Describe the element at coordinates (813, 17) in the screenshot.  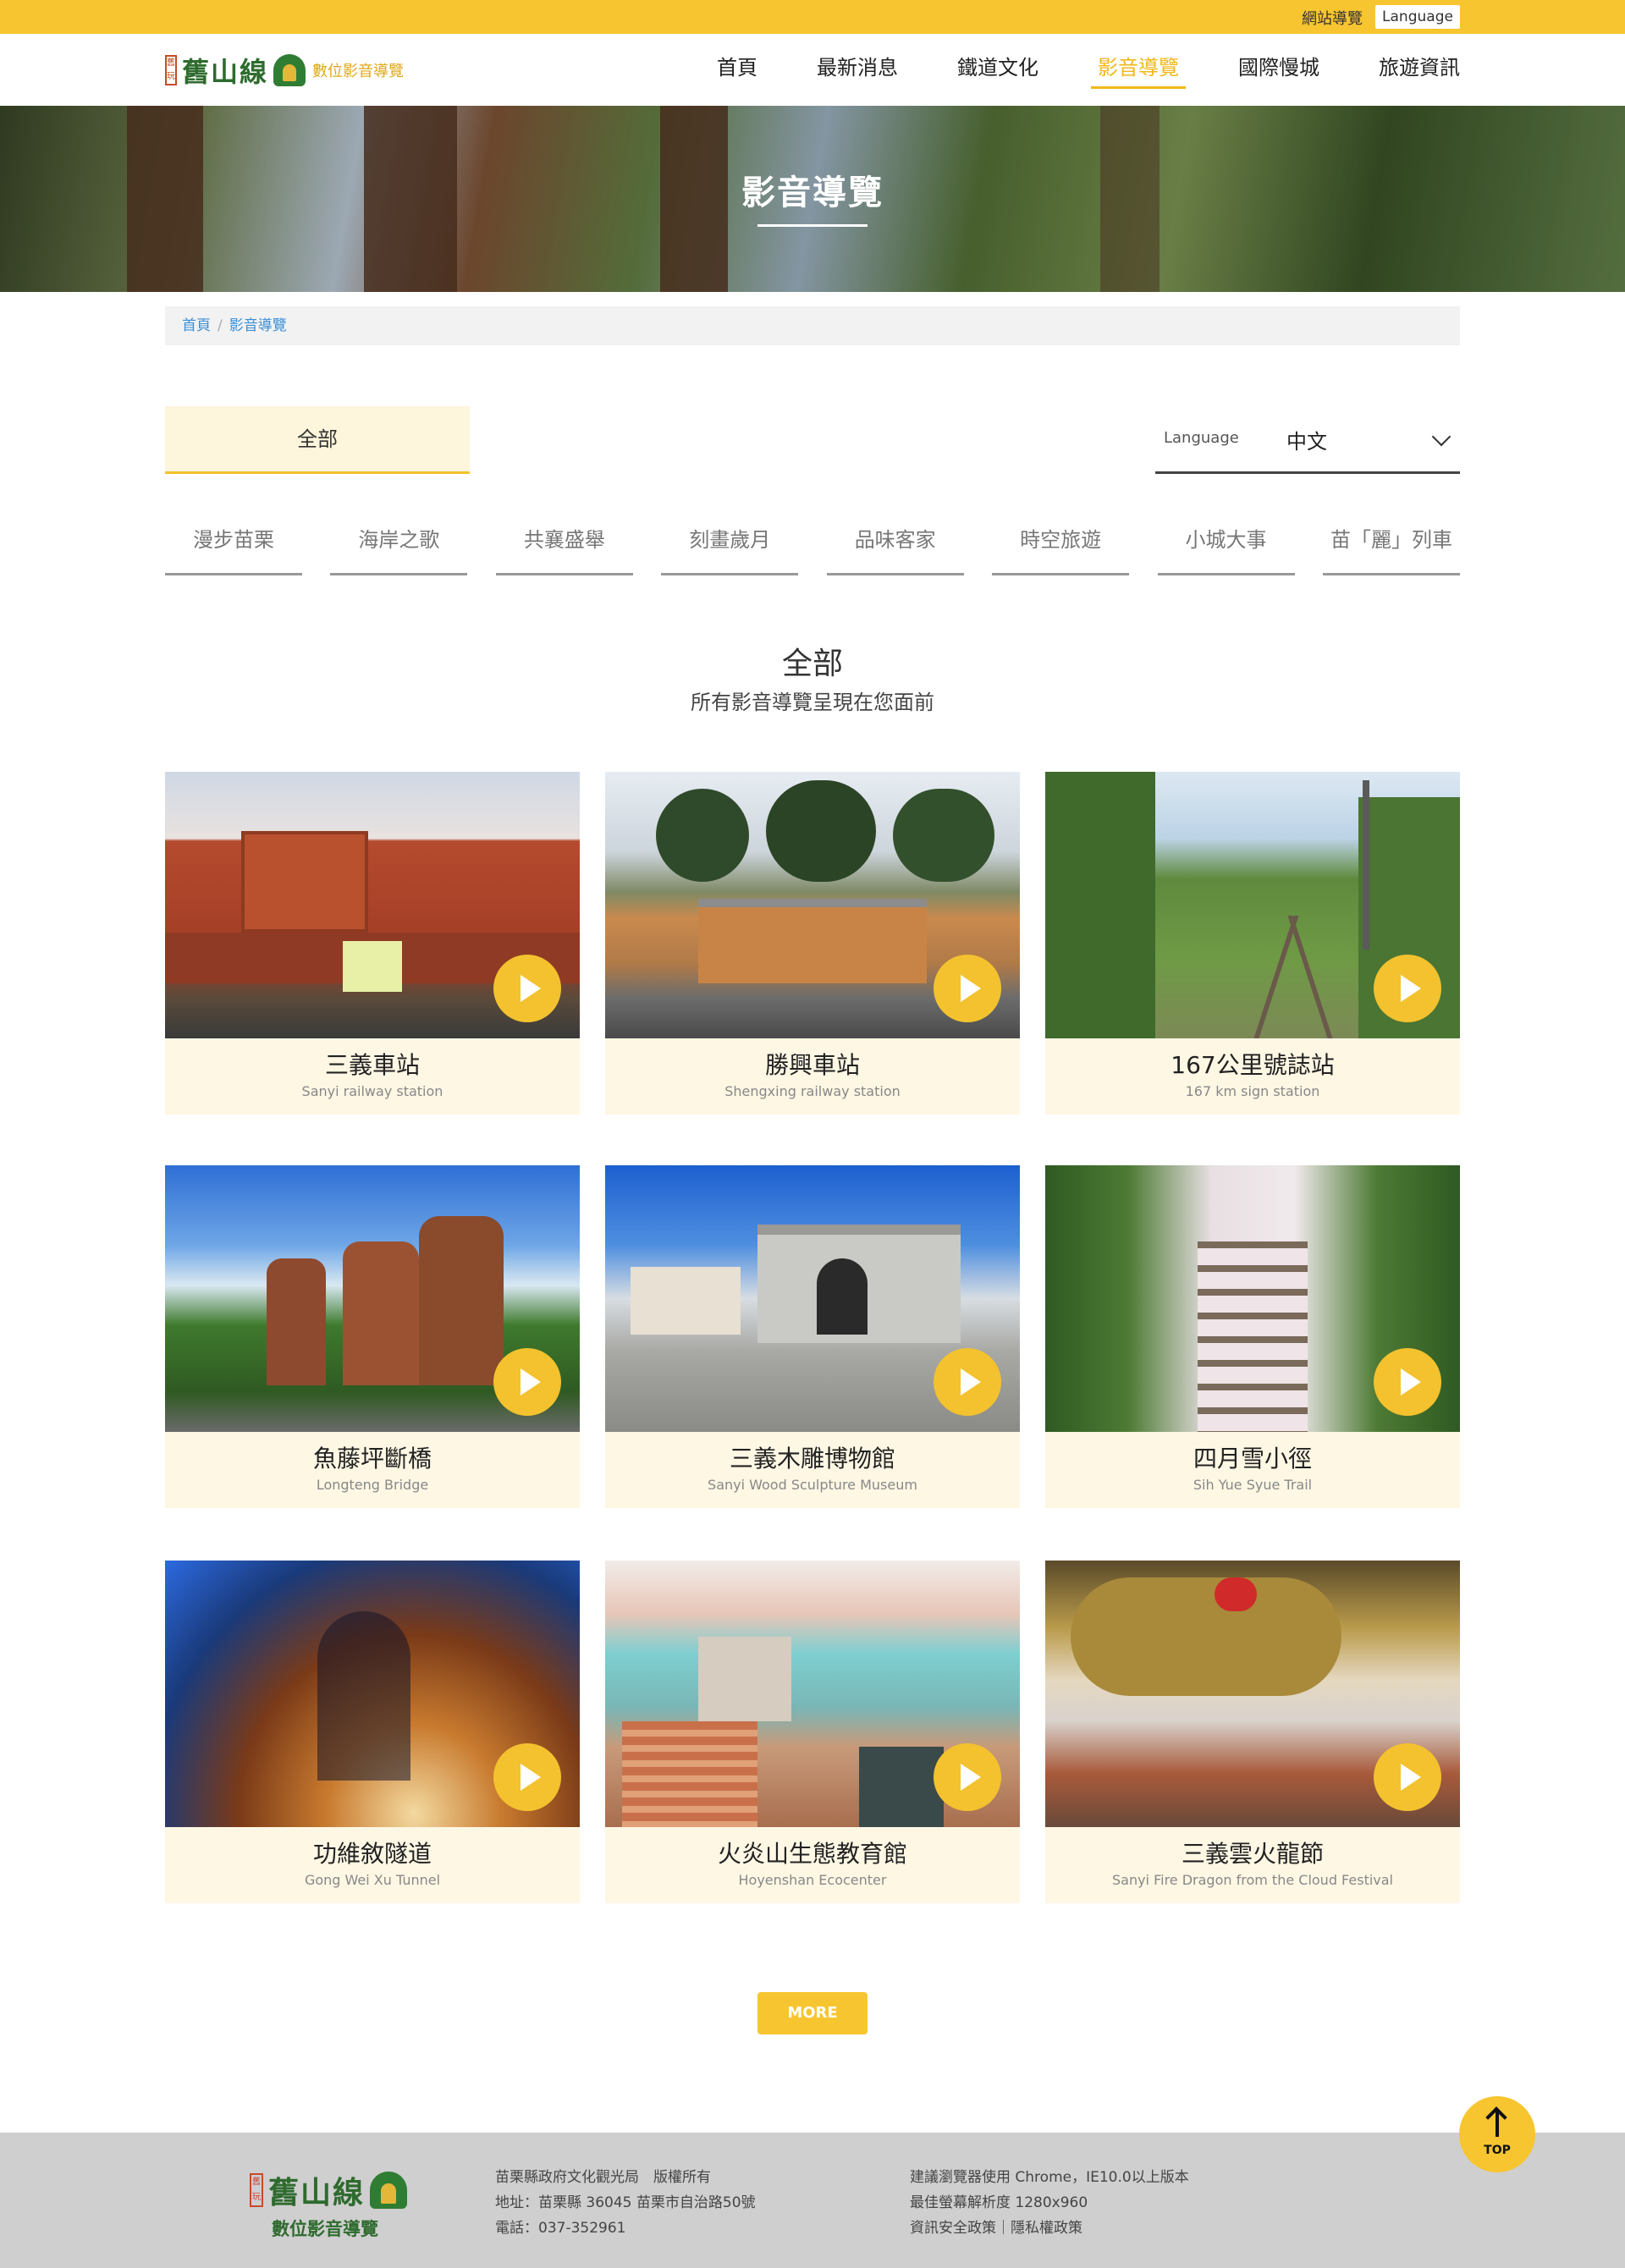
I see `utility-bar: 網站導覽 Language` at that location.